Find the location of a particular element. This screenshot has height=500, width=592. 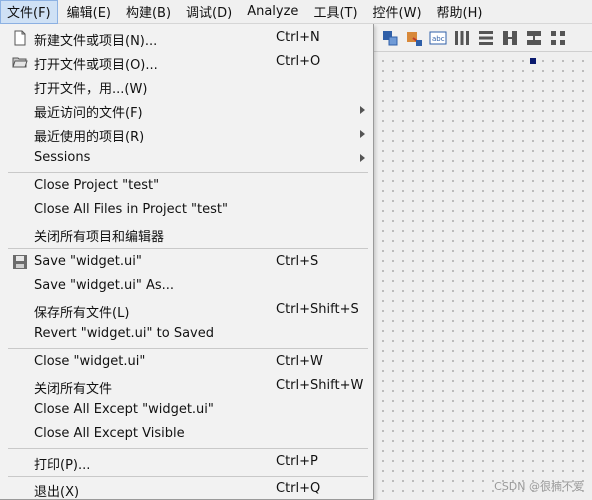

menu-debug: 调试(D) is located at coordinates (209, 12).